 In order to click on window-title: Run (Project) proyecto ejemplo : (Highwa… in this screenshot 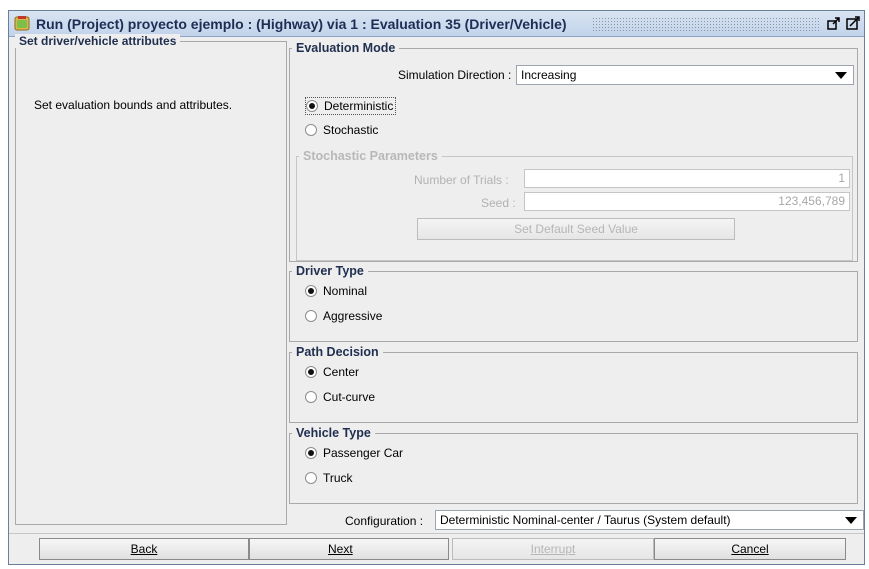, I will do `click(301, 24)`.